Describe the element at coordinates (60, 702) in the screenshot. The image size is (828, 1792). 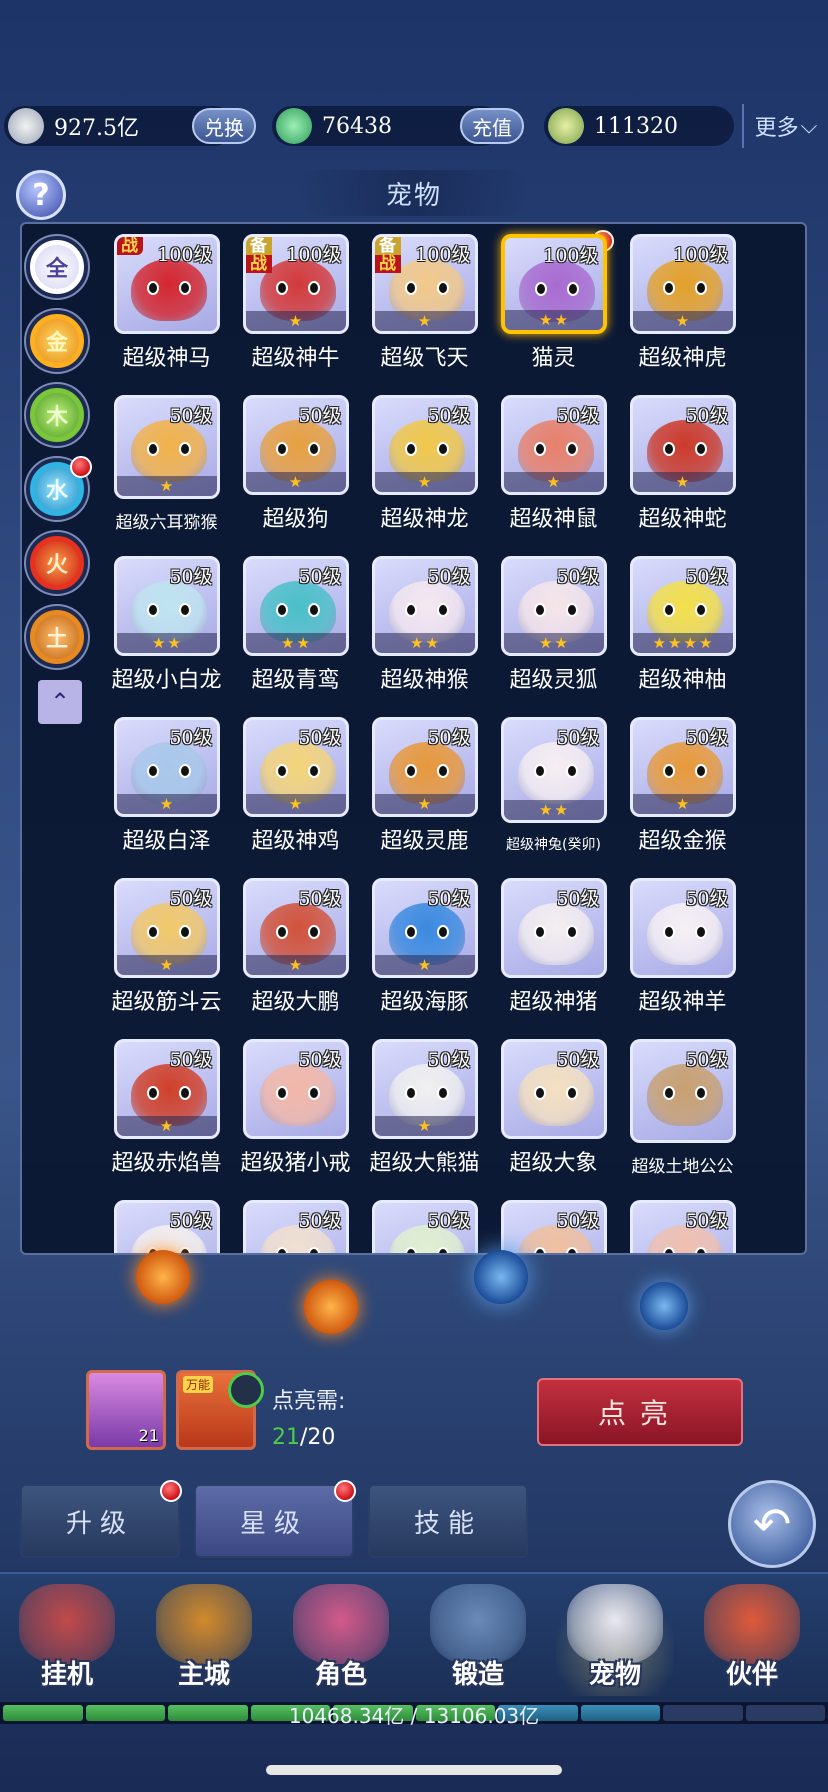
I see `collapse-filters-button: ⌃` at that location.